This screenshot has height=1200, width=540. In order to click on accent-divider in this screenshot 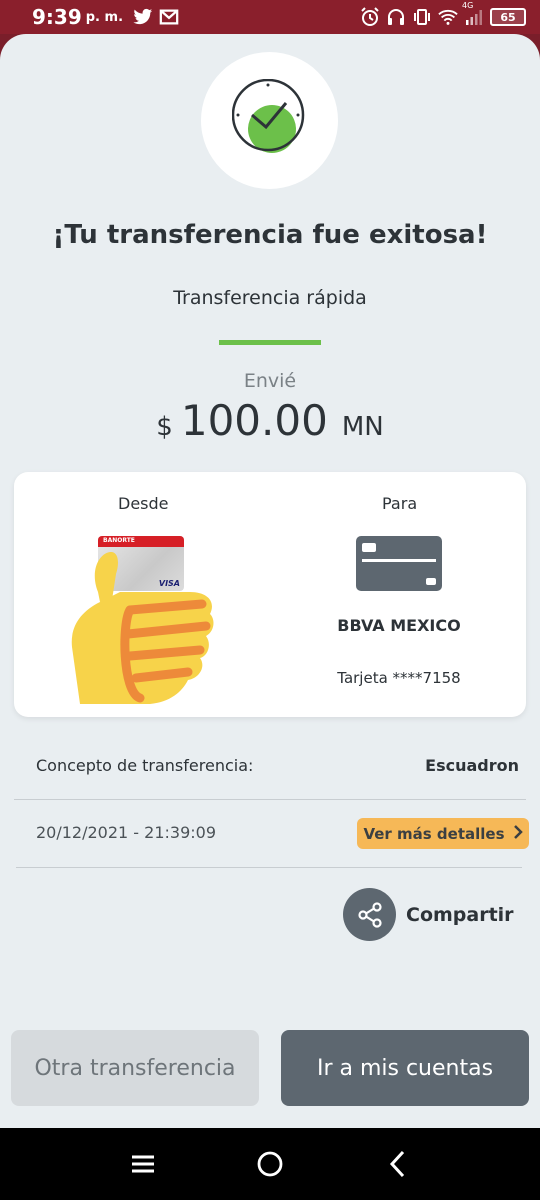, I will do `click(270, 342)`.